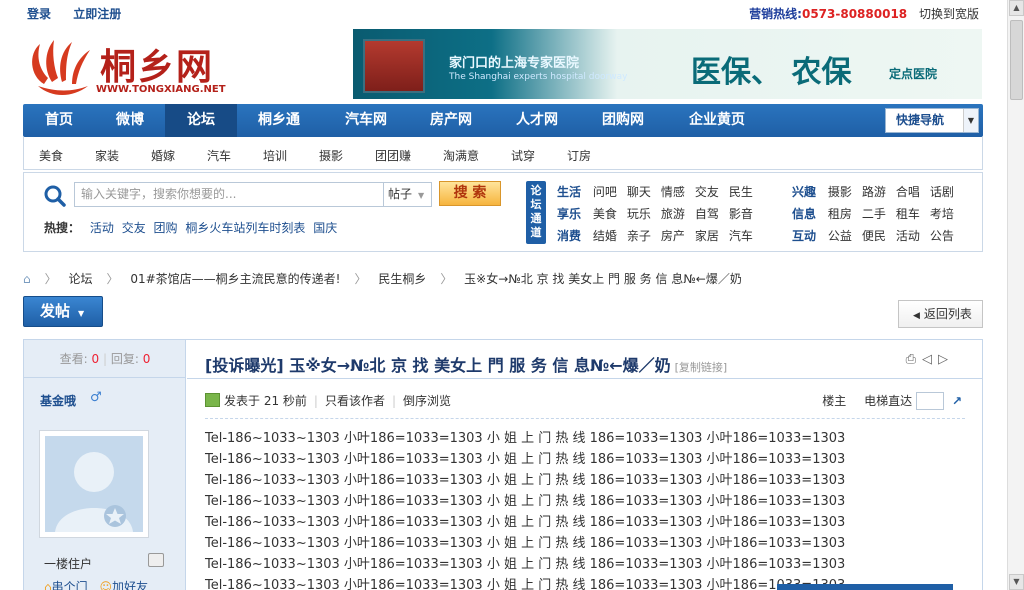  I want to click on hot-search-link: 国庆, so click(325, 228).